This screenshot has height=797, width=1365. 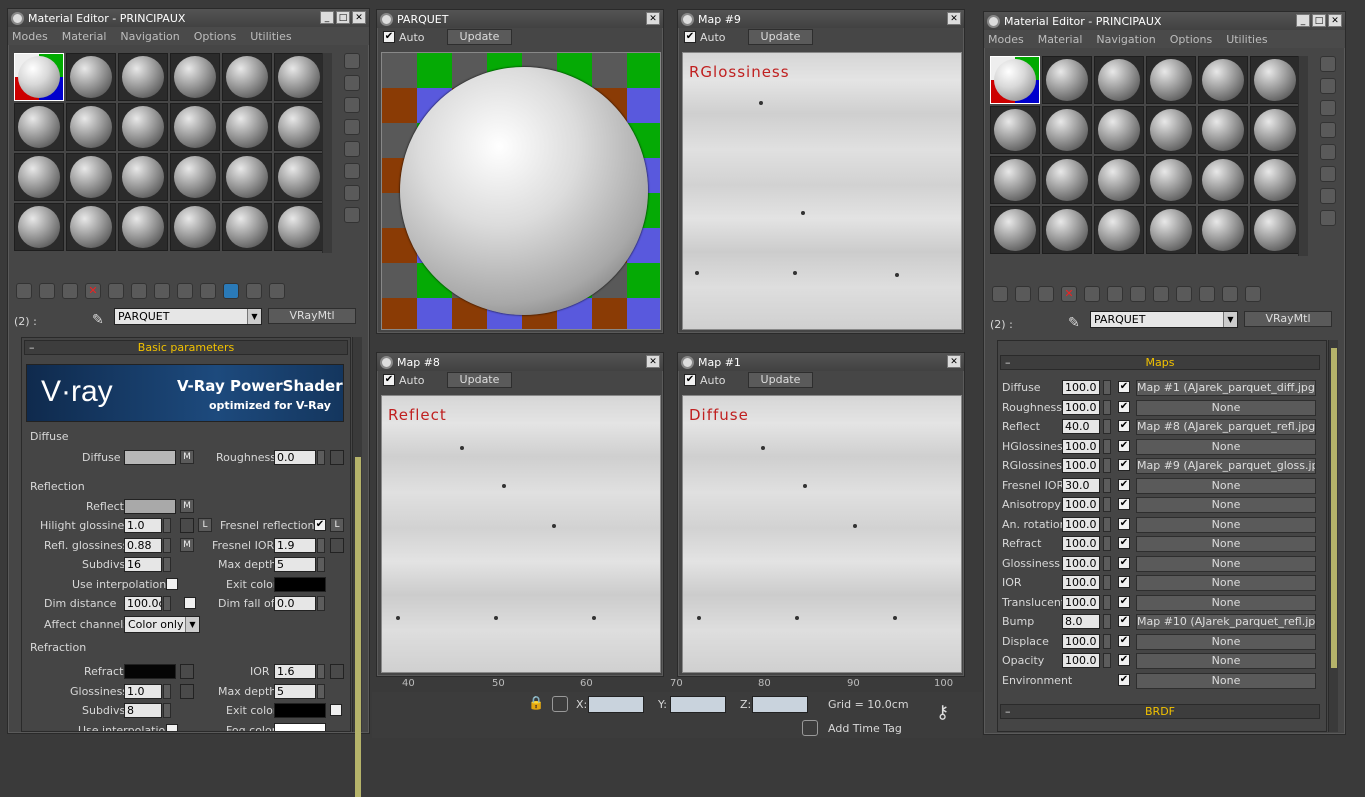 What do you see at coordinates (185, 291) in the screenshot?
I see `show-map-icon` at bounding box center [185, 291].